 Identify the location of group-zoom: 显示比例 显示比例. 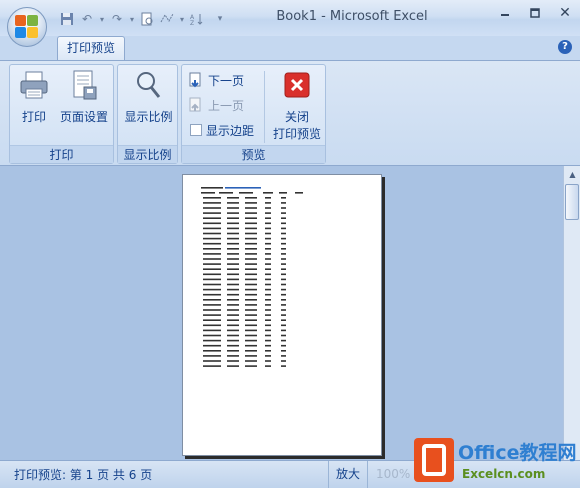
(147, 114).